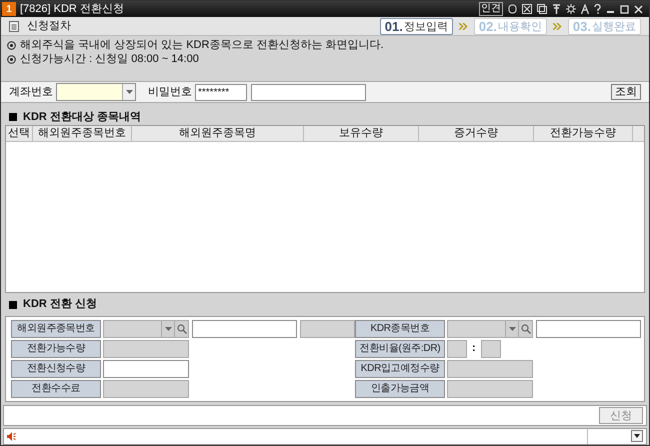  I want to click on column-header: 보유수량, so click(361, 133).